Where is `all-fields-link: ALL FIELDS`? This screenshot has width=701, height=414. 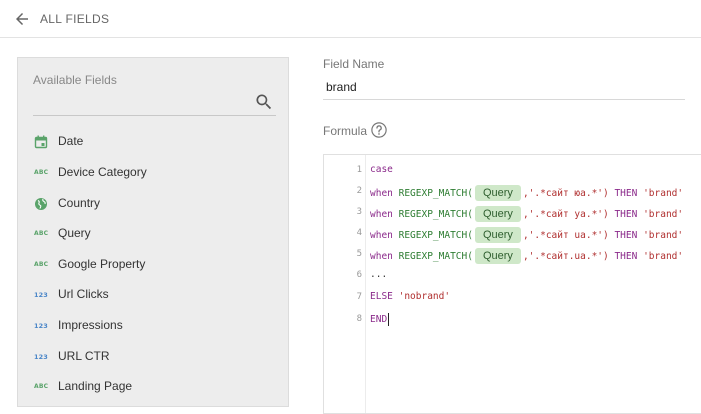 all-fields-link: ALL FIELDS is located at coordinates (74, 19).